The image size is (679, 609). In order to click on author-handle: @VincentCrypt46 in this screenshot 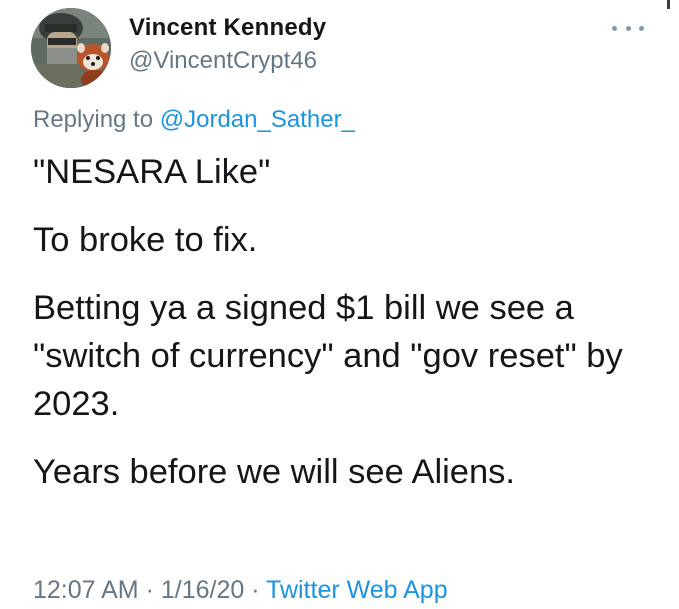, I will do `click(223, 61)`.